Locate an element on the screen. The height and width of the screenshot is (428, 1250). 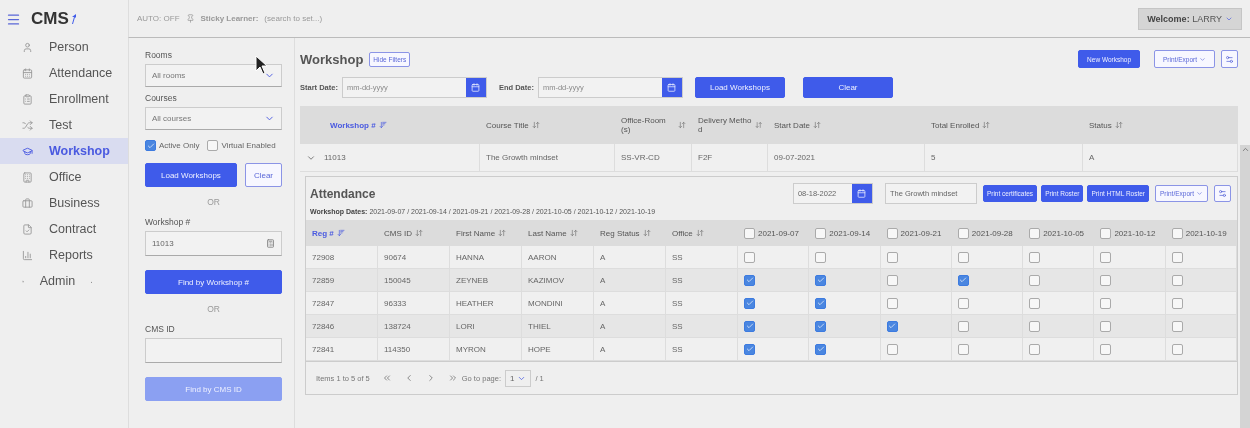
column-header: Reg # is located at coordinates (342, 233).